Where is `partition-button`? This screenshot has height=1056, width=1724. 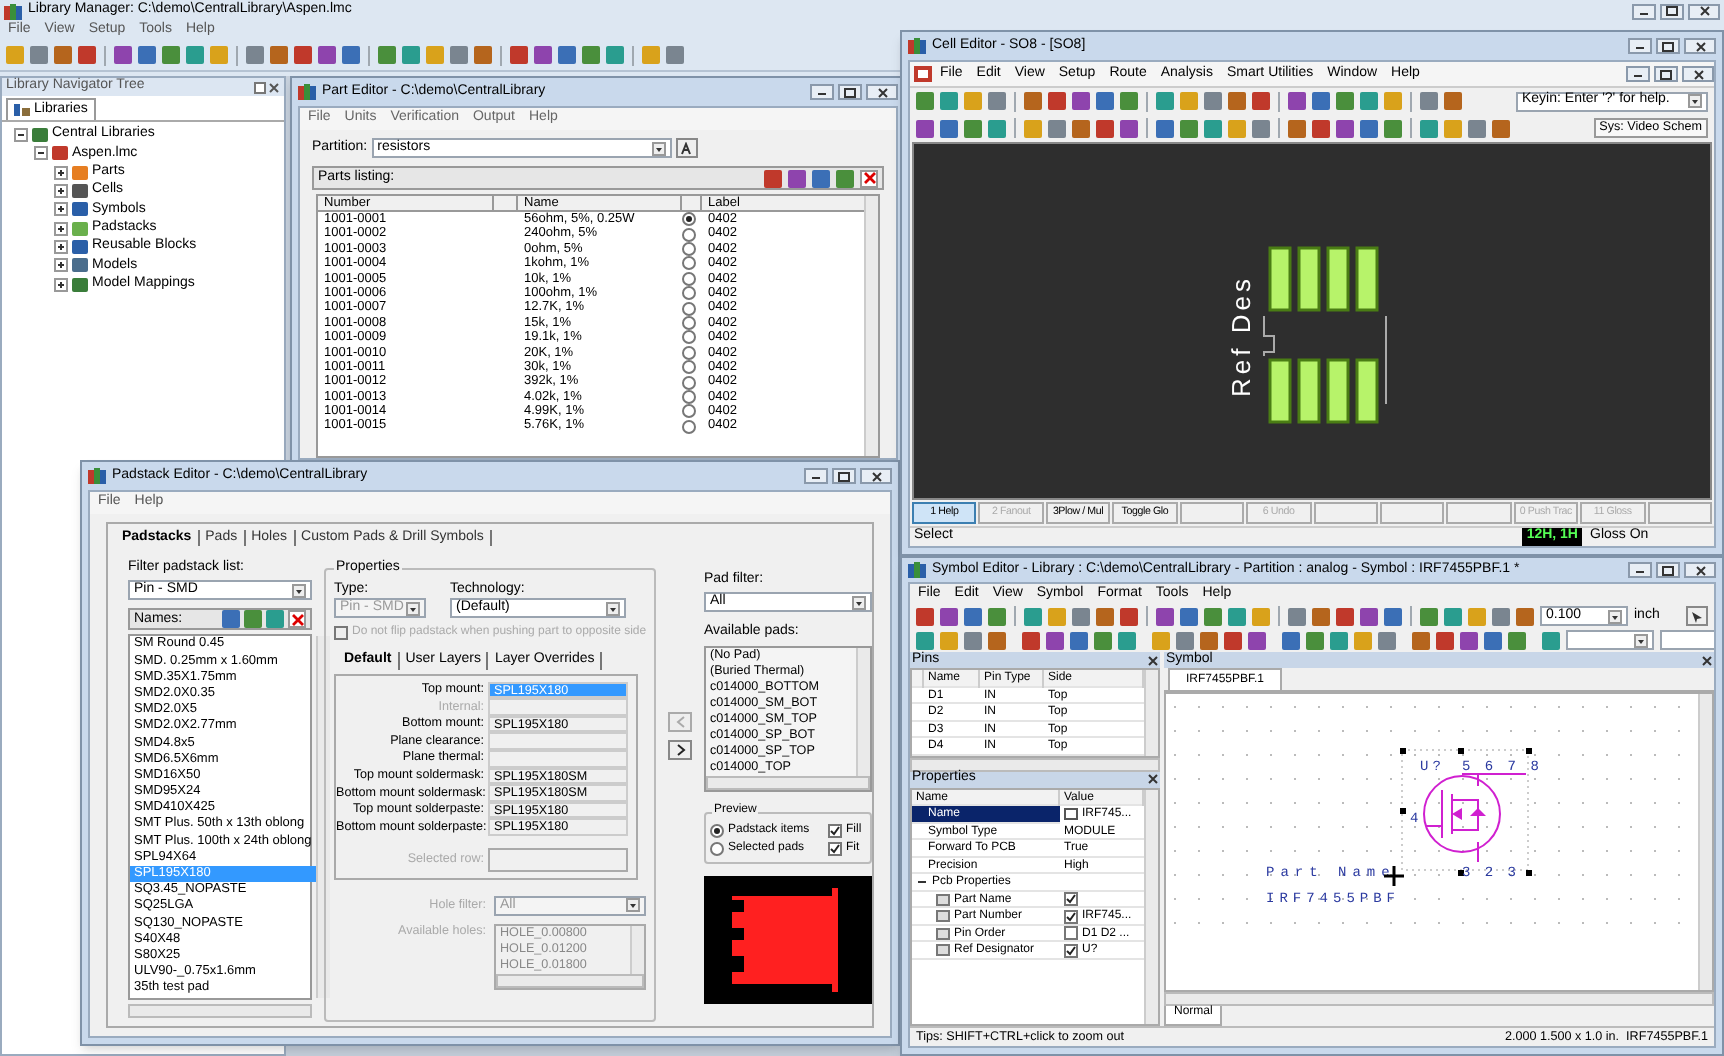 partition-button is located at coordinates (686, 148).